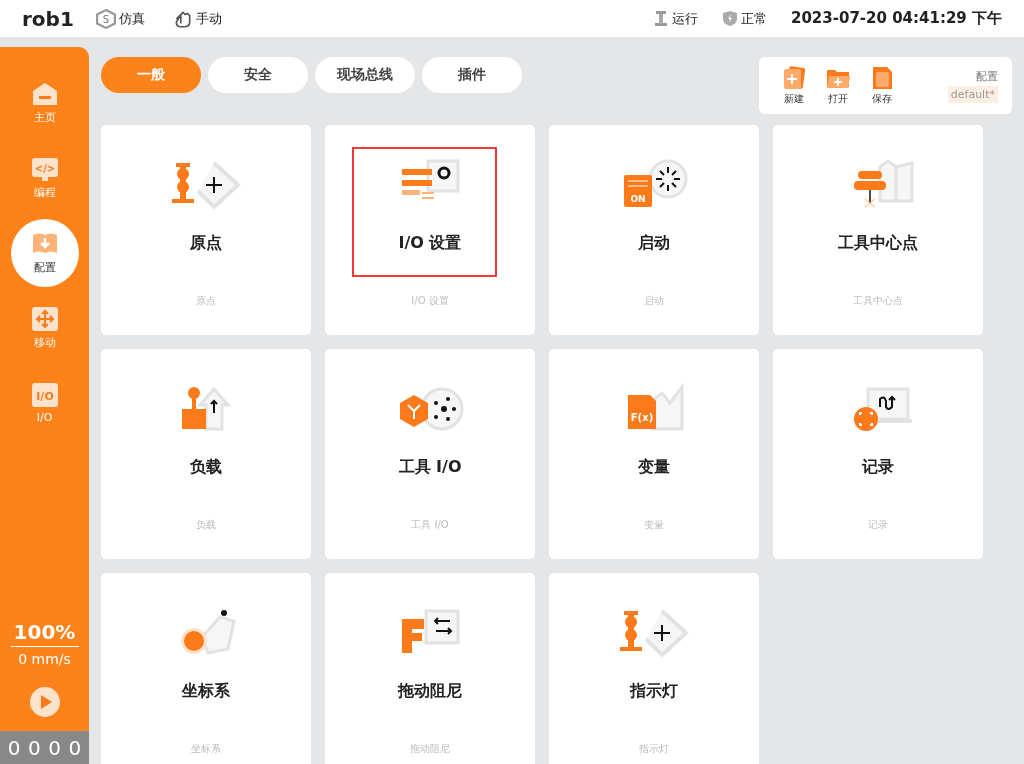 The width and height of the screenshot is (1024, 764). I want to click on config-tile: F(x) 变量 变量, so click(654, 454).